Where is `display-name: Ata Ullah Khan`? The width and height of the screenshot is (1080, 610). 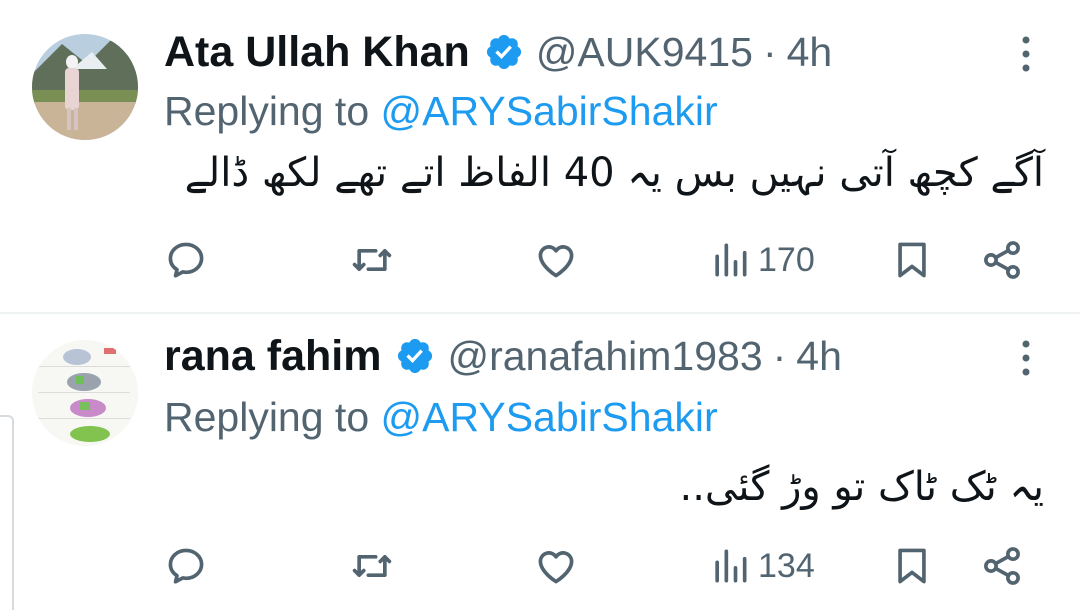 display-name: Ata Ullah Khan is located at coordinates (317, 52).